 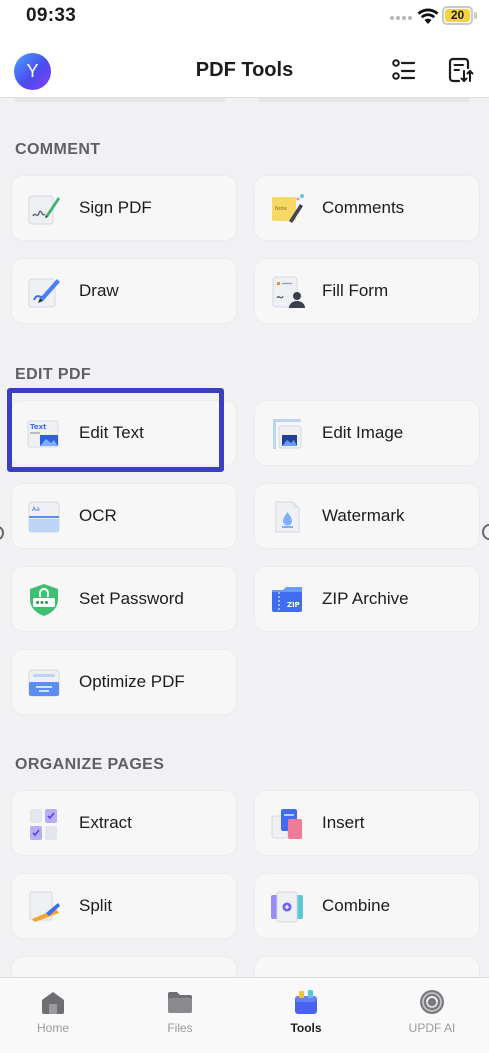 I want to click on tool-label: Draw, so click(x=99, y=290).